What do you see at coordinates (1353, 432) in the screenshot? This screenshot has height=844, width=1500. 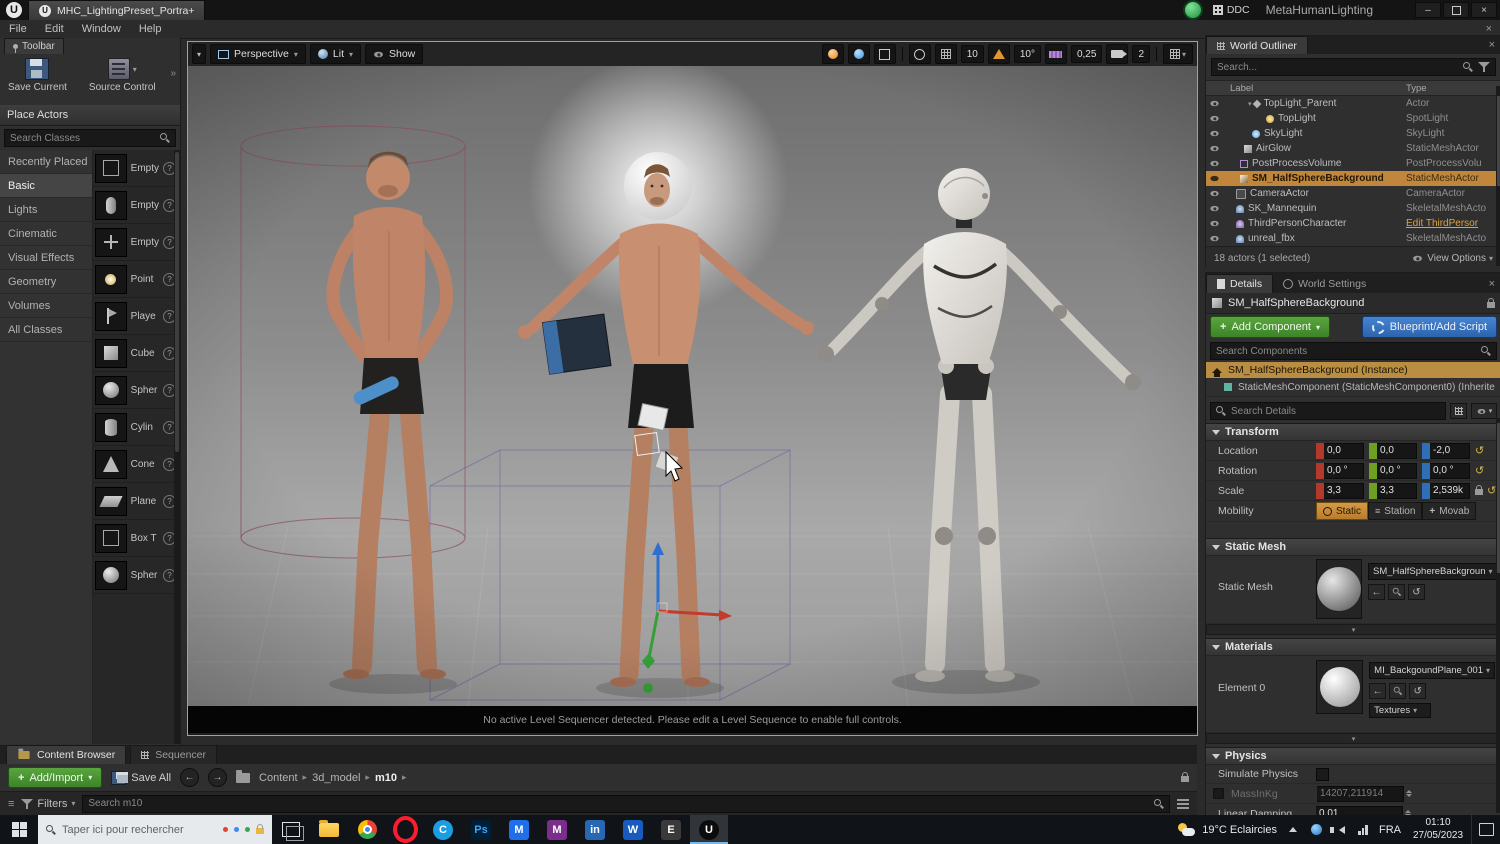 I see `section-transform: Transform` at bounding box center [1353, 432].